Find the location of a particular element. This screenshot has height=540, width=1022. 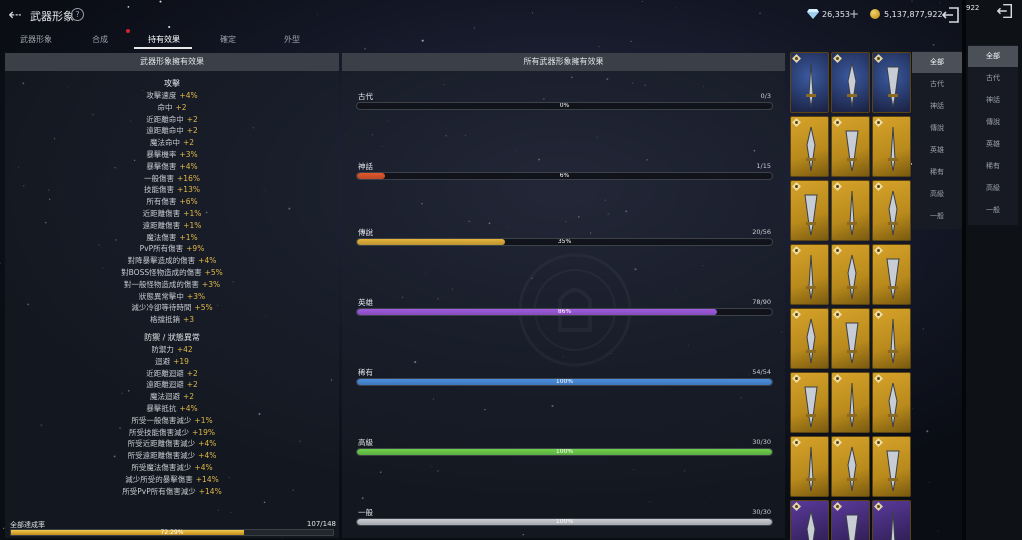

exit-icon is located at coordinates (951, 15).